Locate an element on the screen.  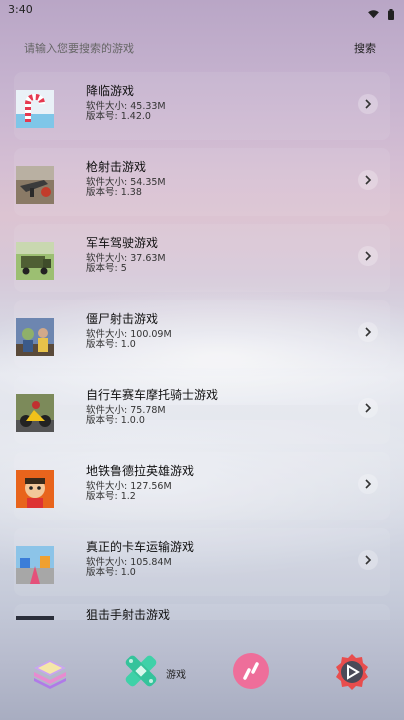
nav-label-games: 游戏 is located at coordinates (176, 675).